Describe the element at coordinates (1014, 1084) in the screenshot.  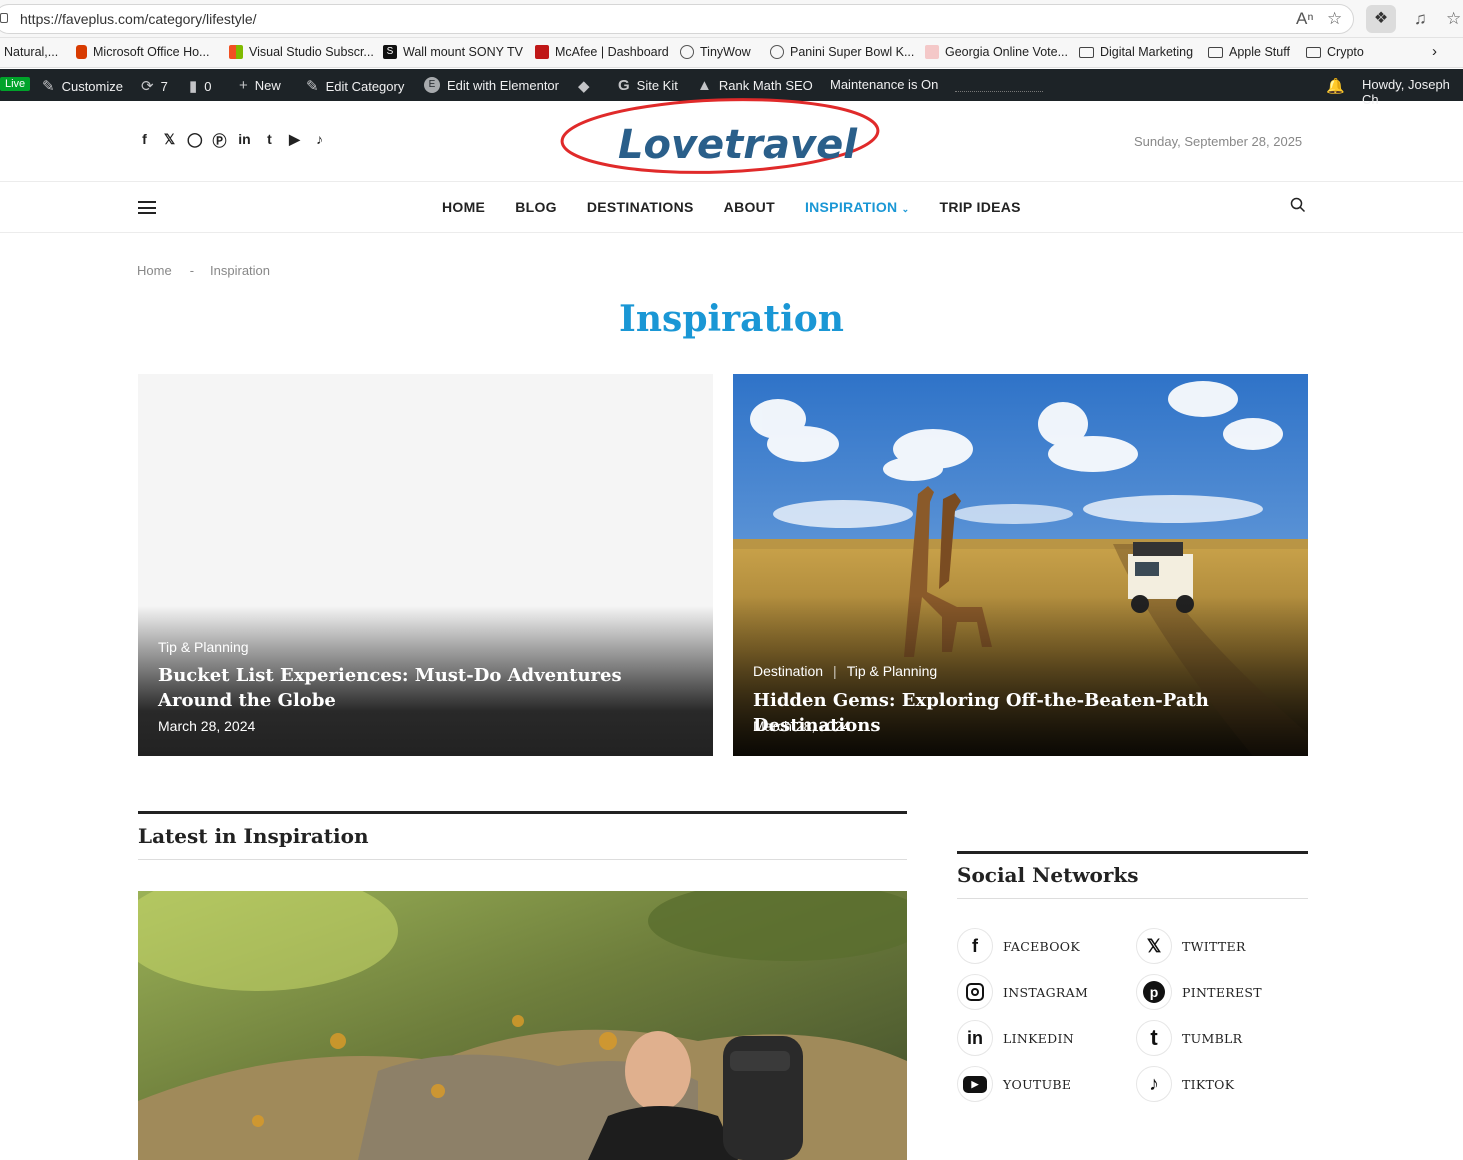
I see `social-link-youtube: ▶ YouTube` at that location.